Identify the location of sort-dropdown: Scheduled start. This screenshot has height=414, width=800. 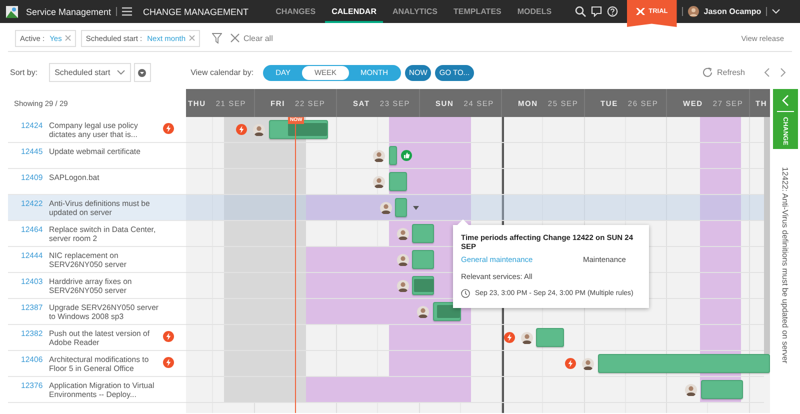
(89, 72).